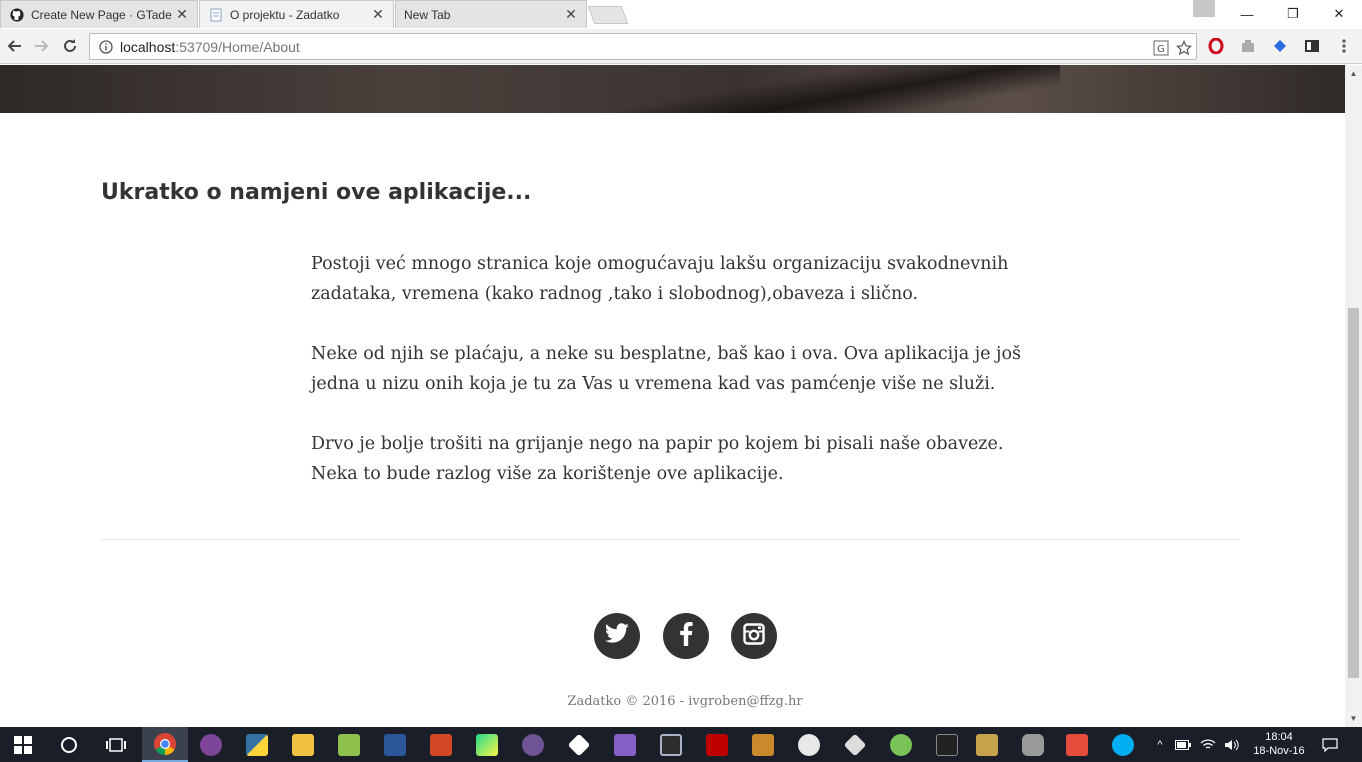 Image resolution: width=1362 pixels, height=762 pixels. I want to click on scroll-up-icon: ▲, so click(1353, 73).